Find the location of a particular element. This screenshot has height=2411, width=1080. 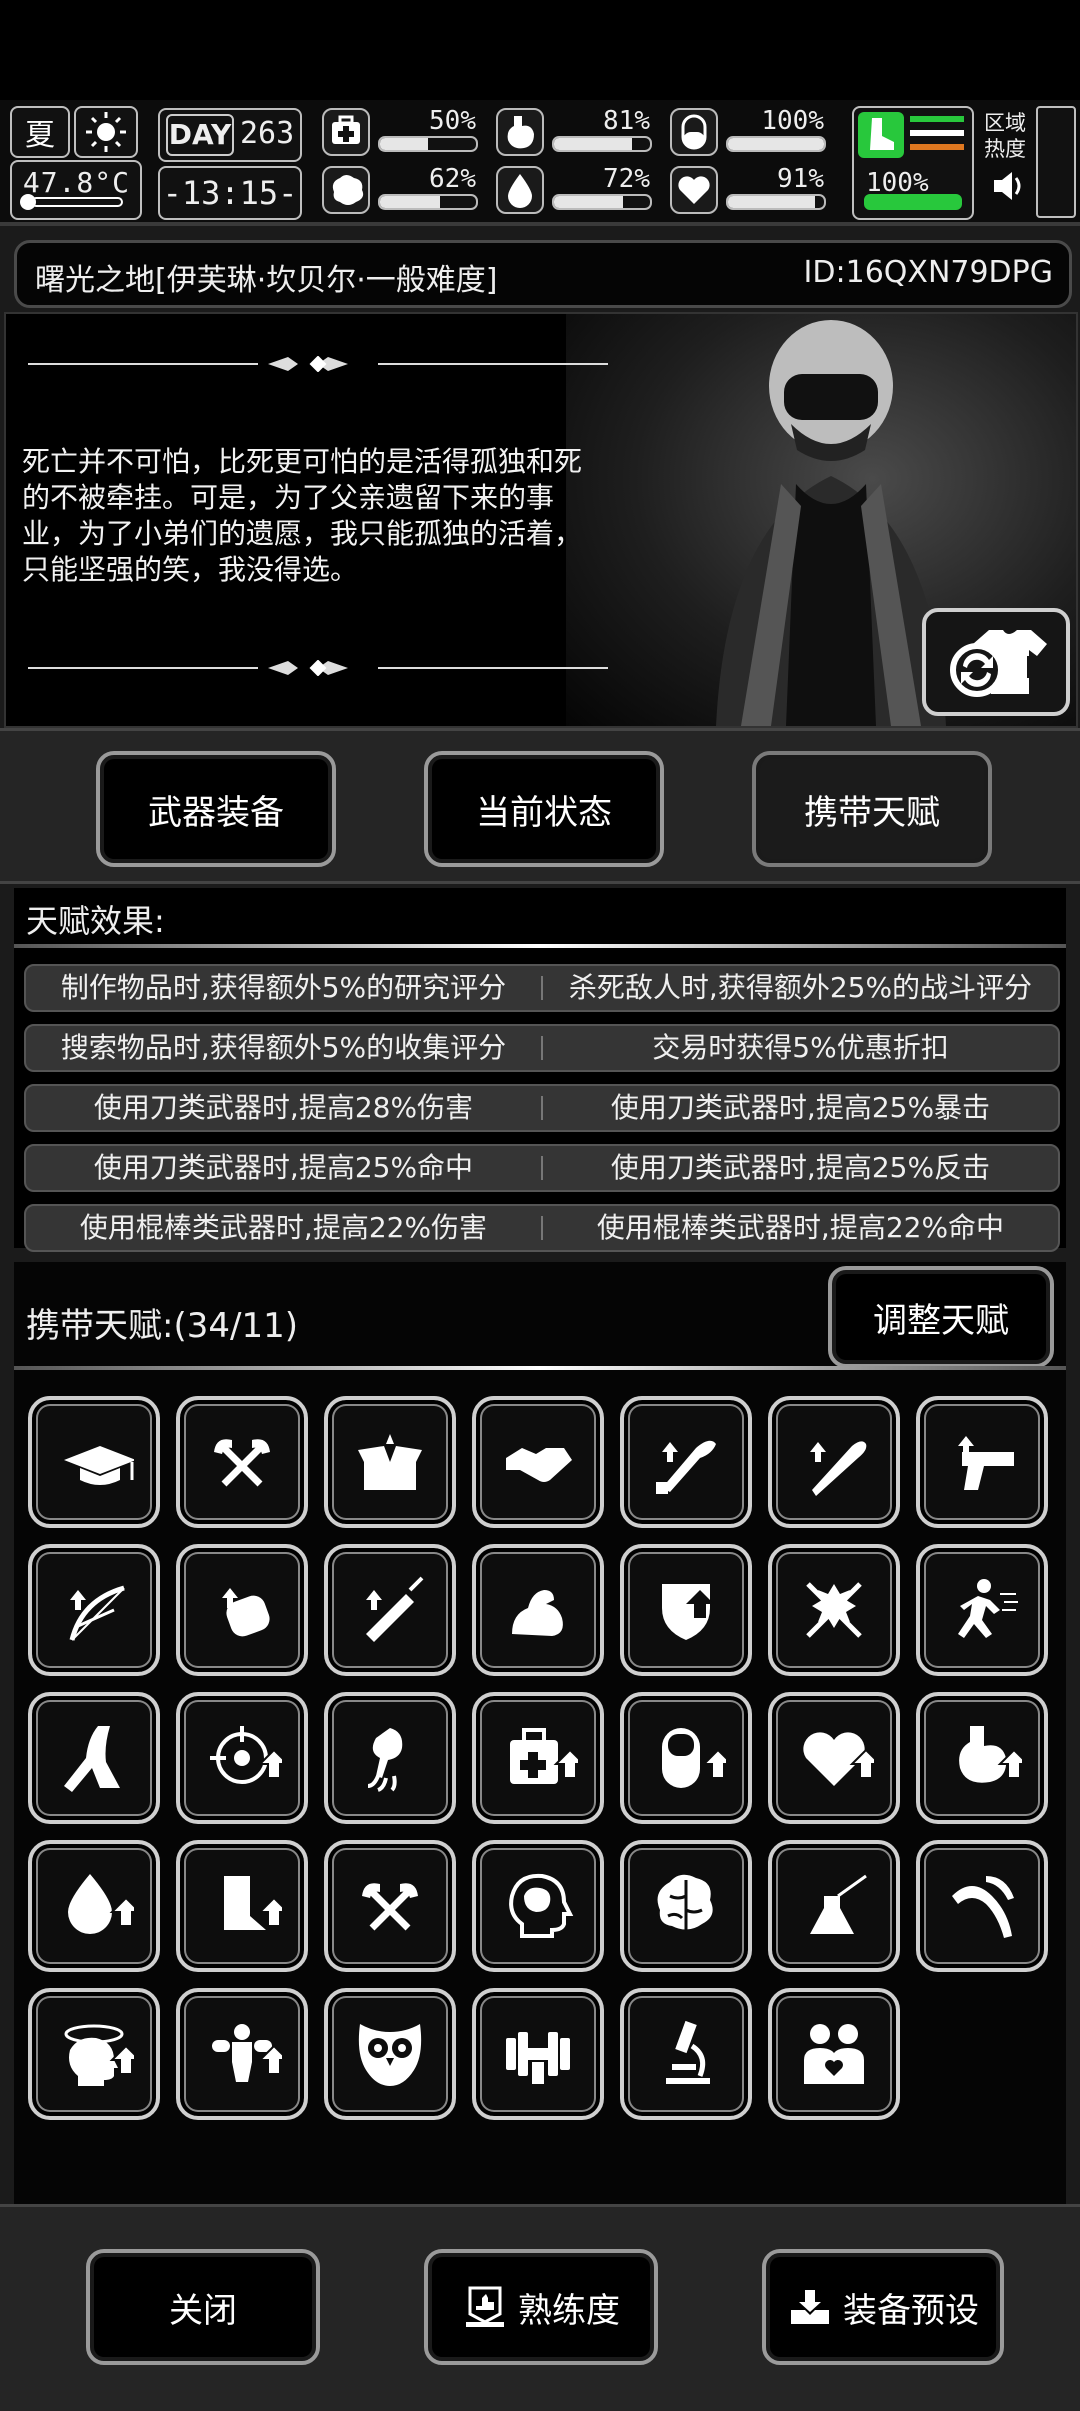

owl-icon is located at coordinates (390, 2055).